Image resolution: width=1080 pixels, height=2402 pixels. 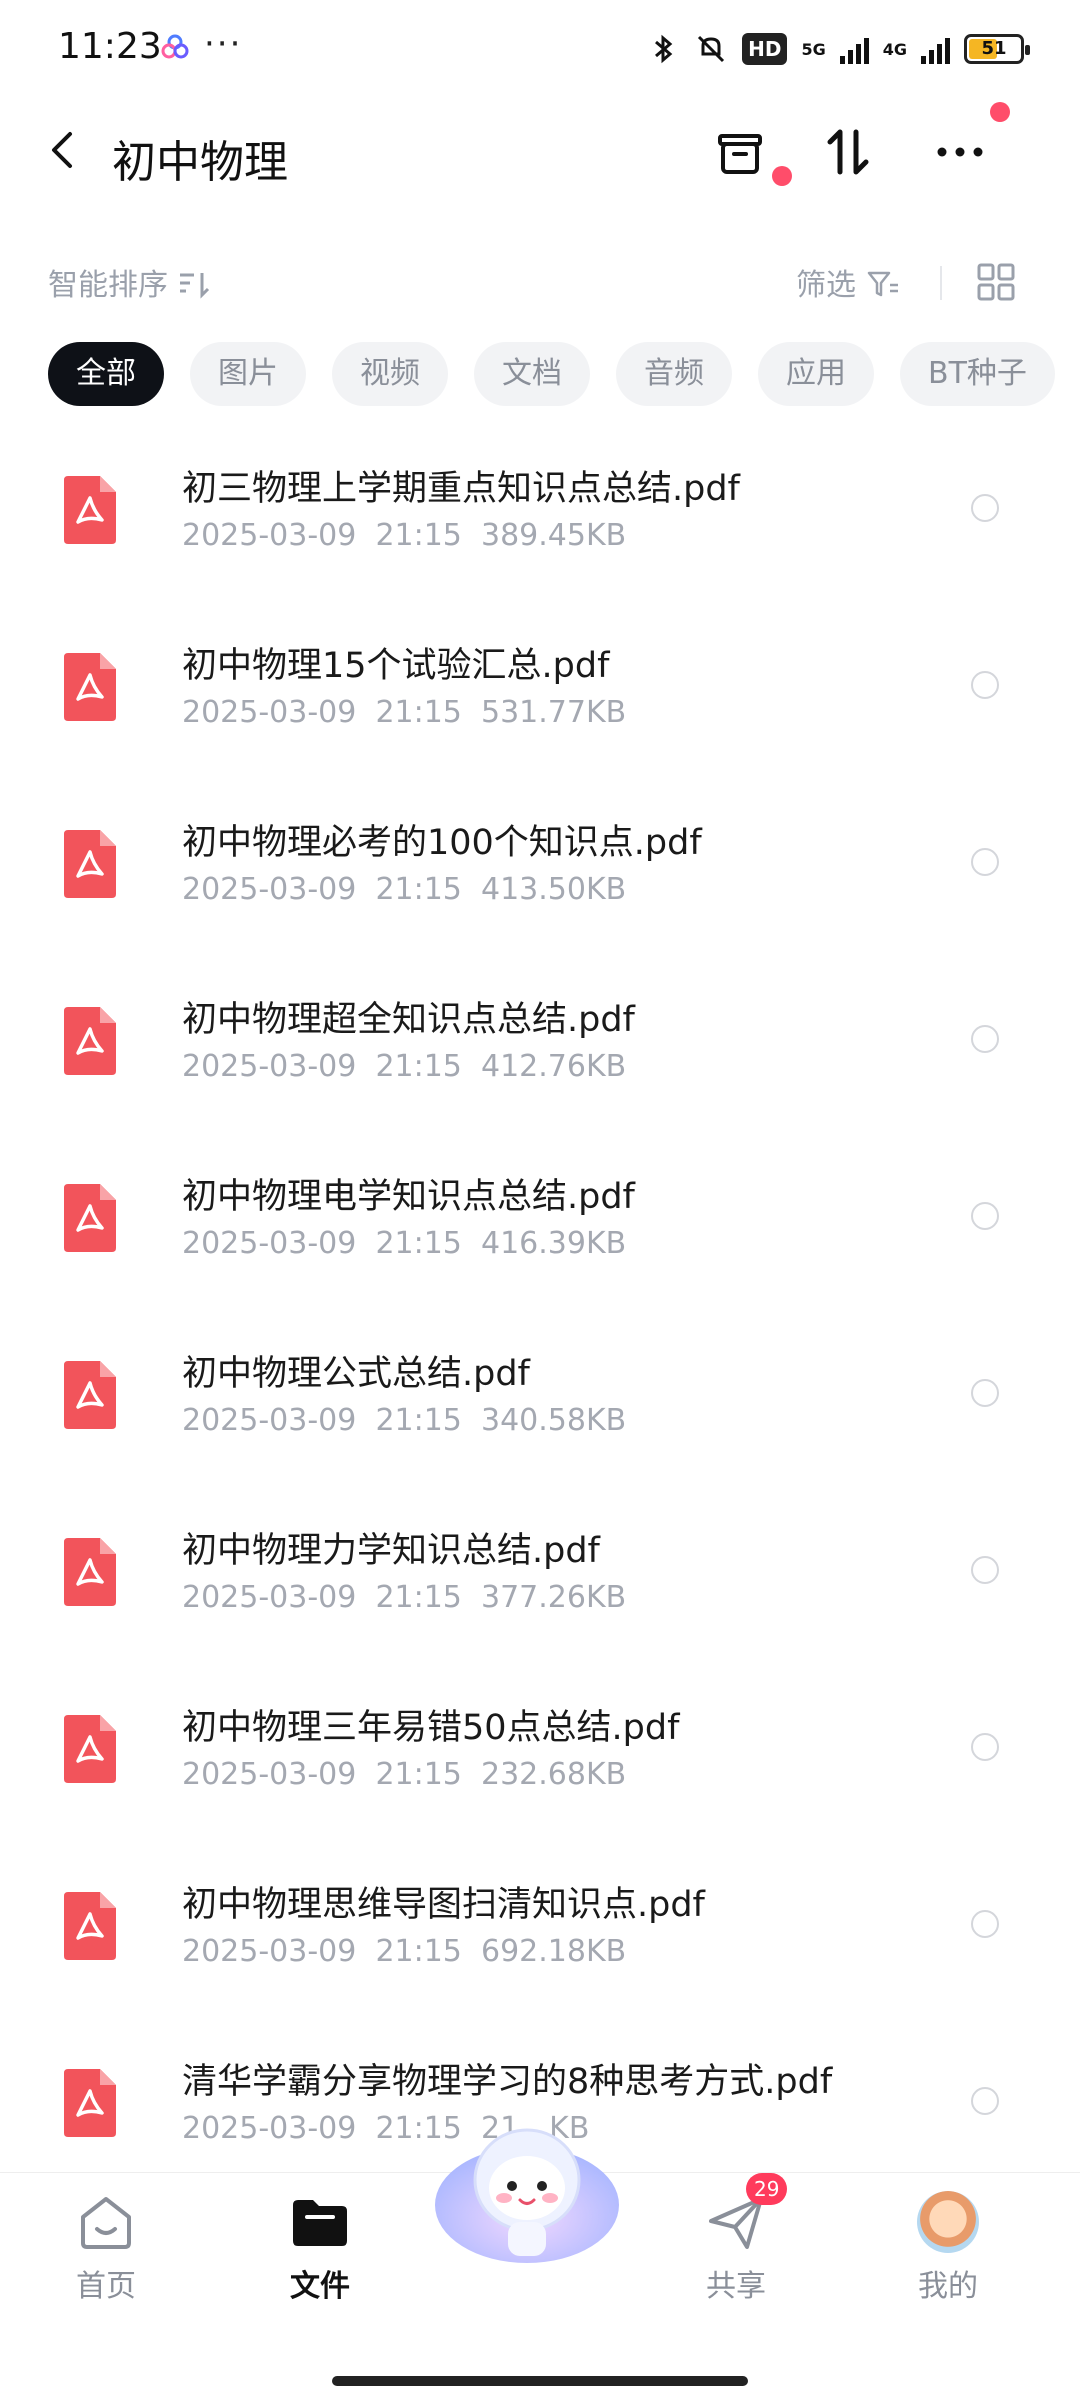 I want to click on chip-apps: 应用, so click(x=816, y=374).